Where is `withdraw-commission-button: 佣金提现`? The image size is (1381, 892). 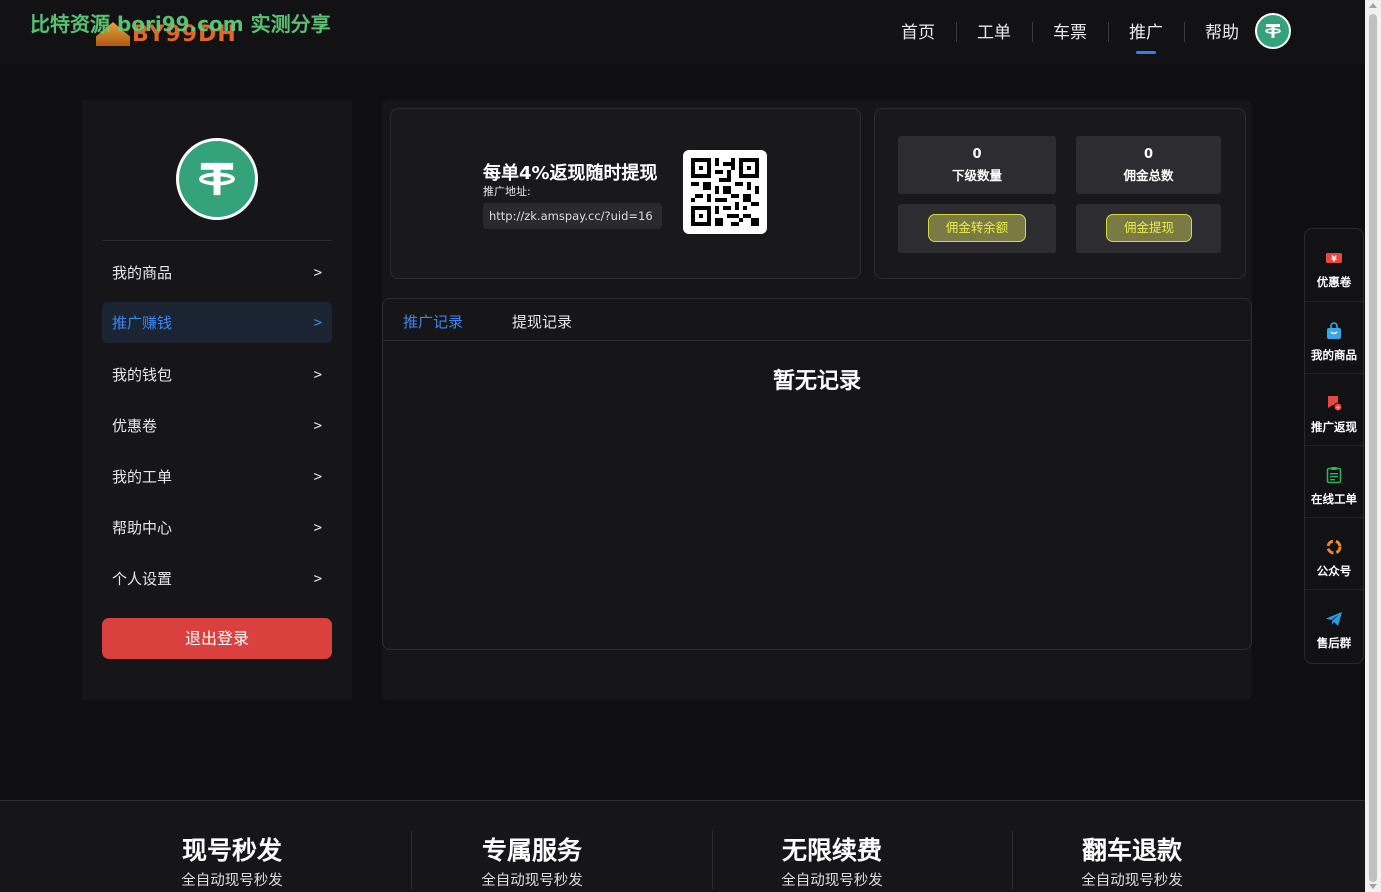
withdraw-commission-button: 佣金提现 is located at coordinates (1149, 228).